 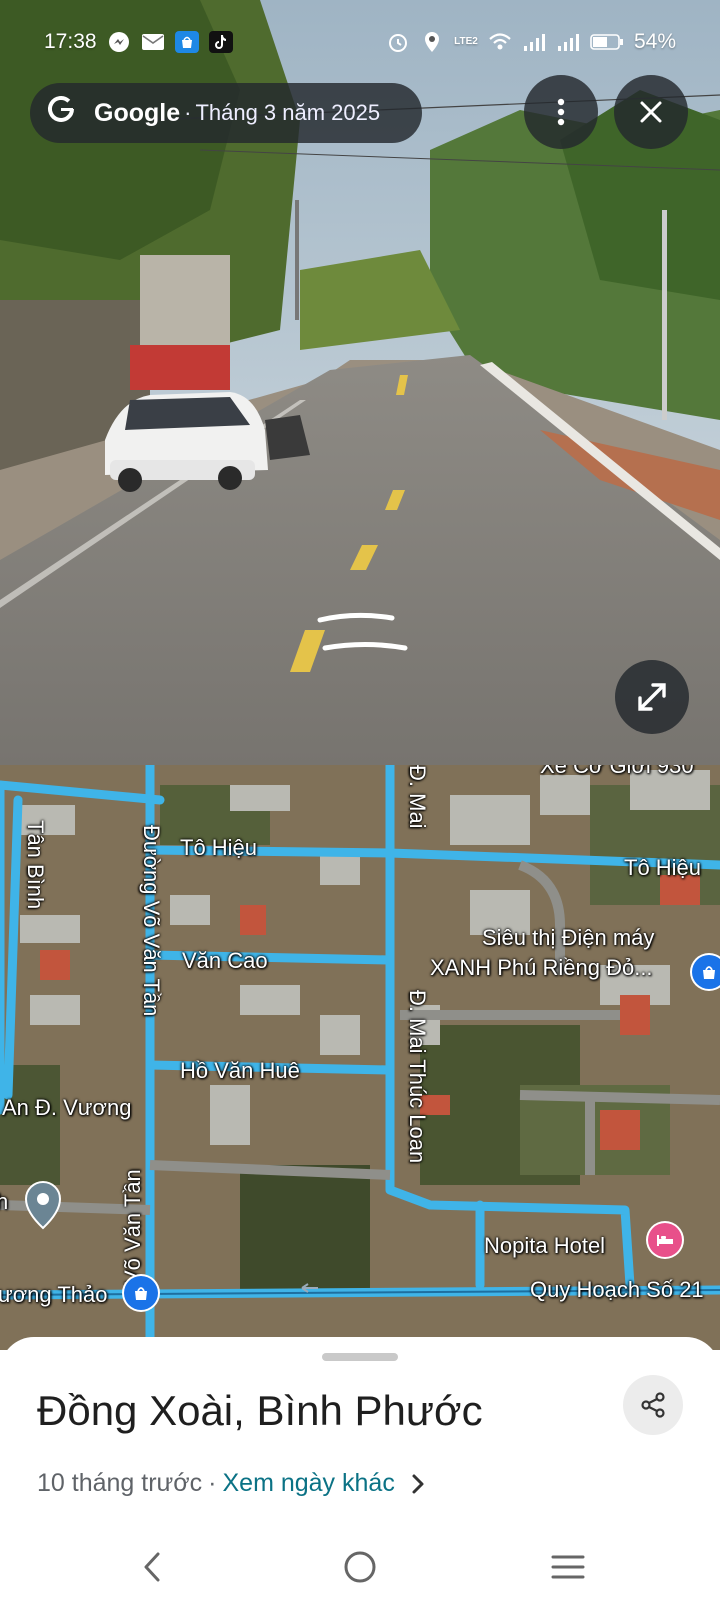 What do you see at coordinates (62, 113) in the screenshot?
I see `google-logo-icon` at bounding box center [62, 113].